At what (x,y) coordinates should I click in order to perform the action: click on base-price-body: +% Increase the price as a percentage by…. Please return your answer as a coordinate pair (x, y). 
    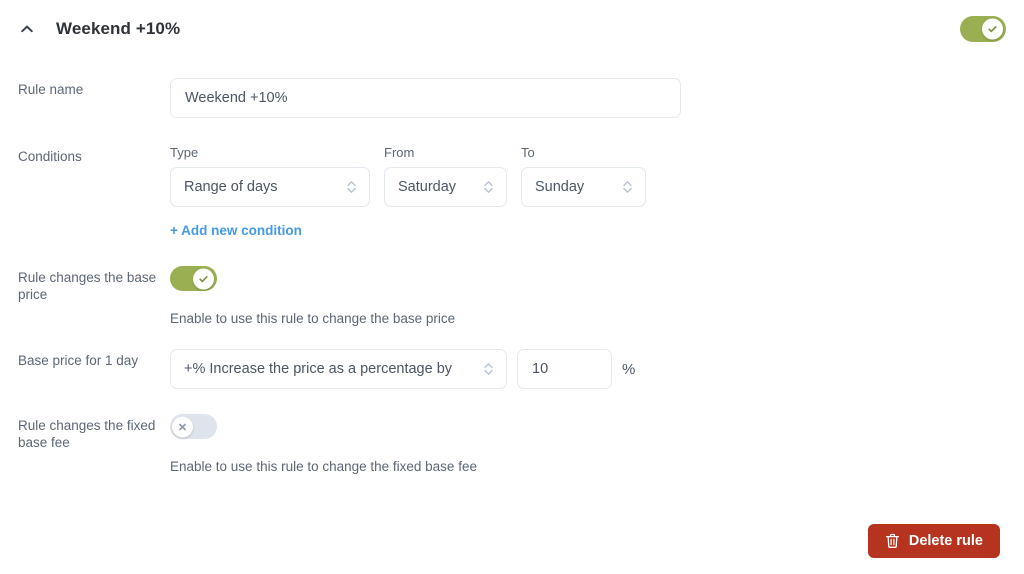
    Looking at the image, I should click on (588, 369).